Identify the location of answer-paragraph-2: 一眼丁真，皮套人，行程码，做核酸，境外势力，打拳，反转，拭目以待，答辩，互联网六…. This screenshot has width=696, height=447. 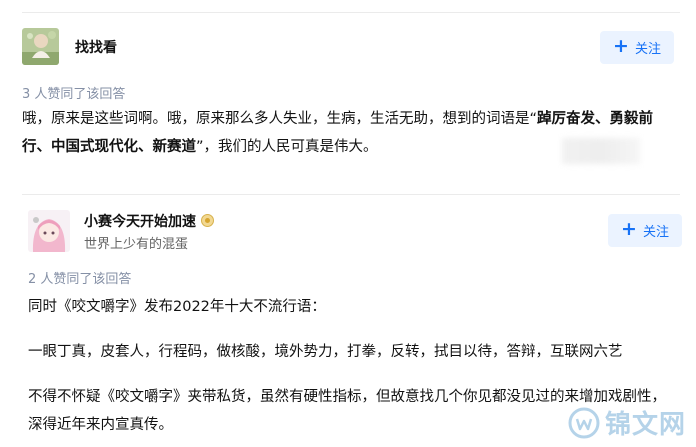
(325, 352).